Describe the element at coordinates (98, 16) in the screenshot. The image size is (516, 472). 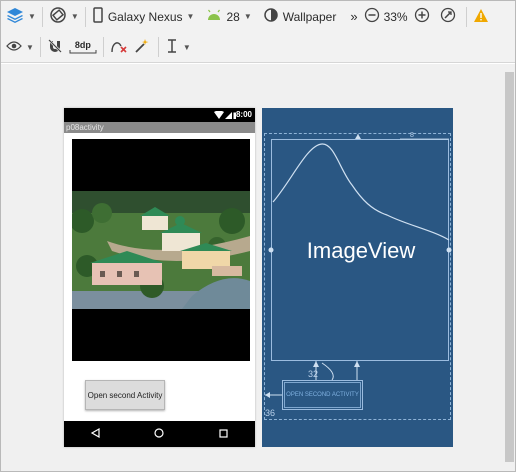
I see `phone-icon` at that location.